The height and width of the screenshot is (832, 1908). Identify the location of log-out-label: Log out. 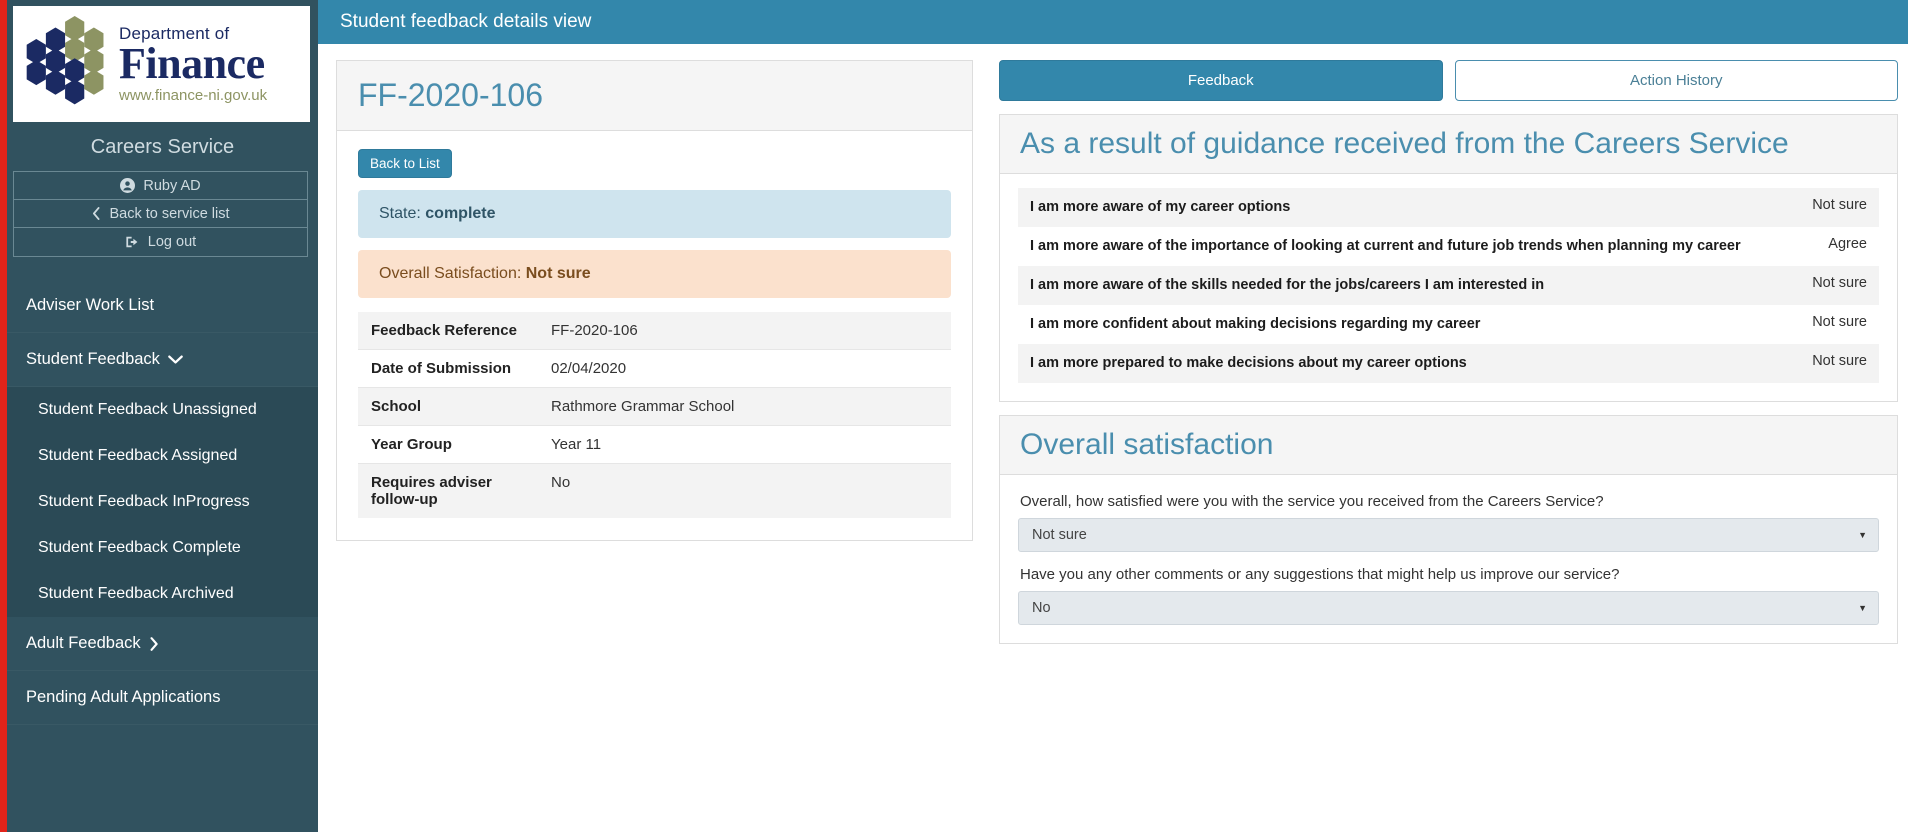
(172, 242).